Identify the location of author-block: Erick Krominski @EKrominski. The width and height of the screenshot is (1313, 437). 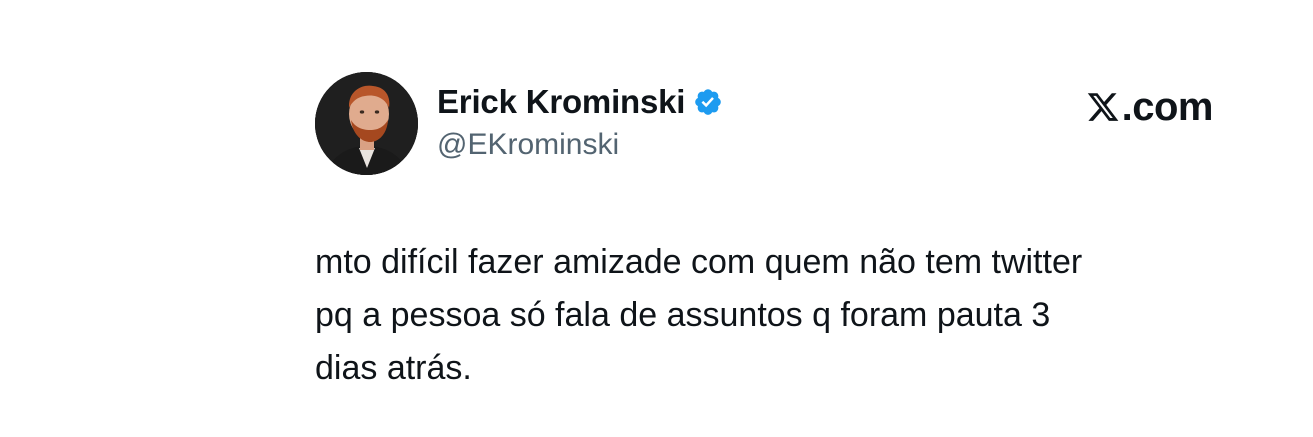
(580, 121).